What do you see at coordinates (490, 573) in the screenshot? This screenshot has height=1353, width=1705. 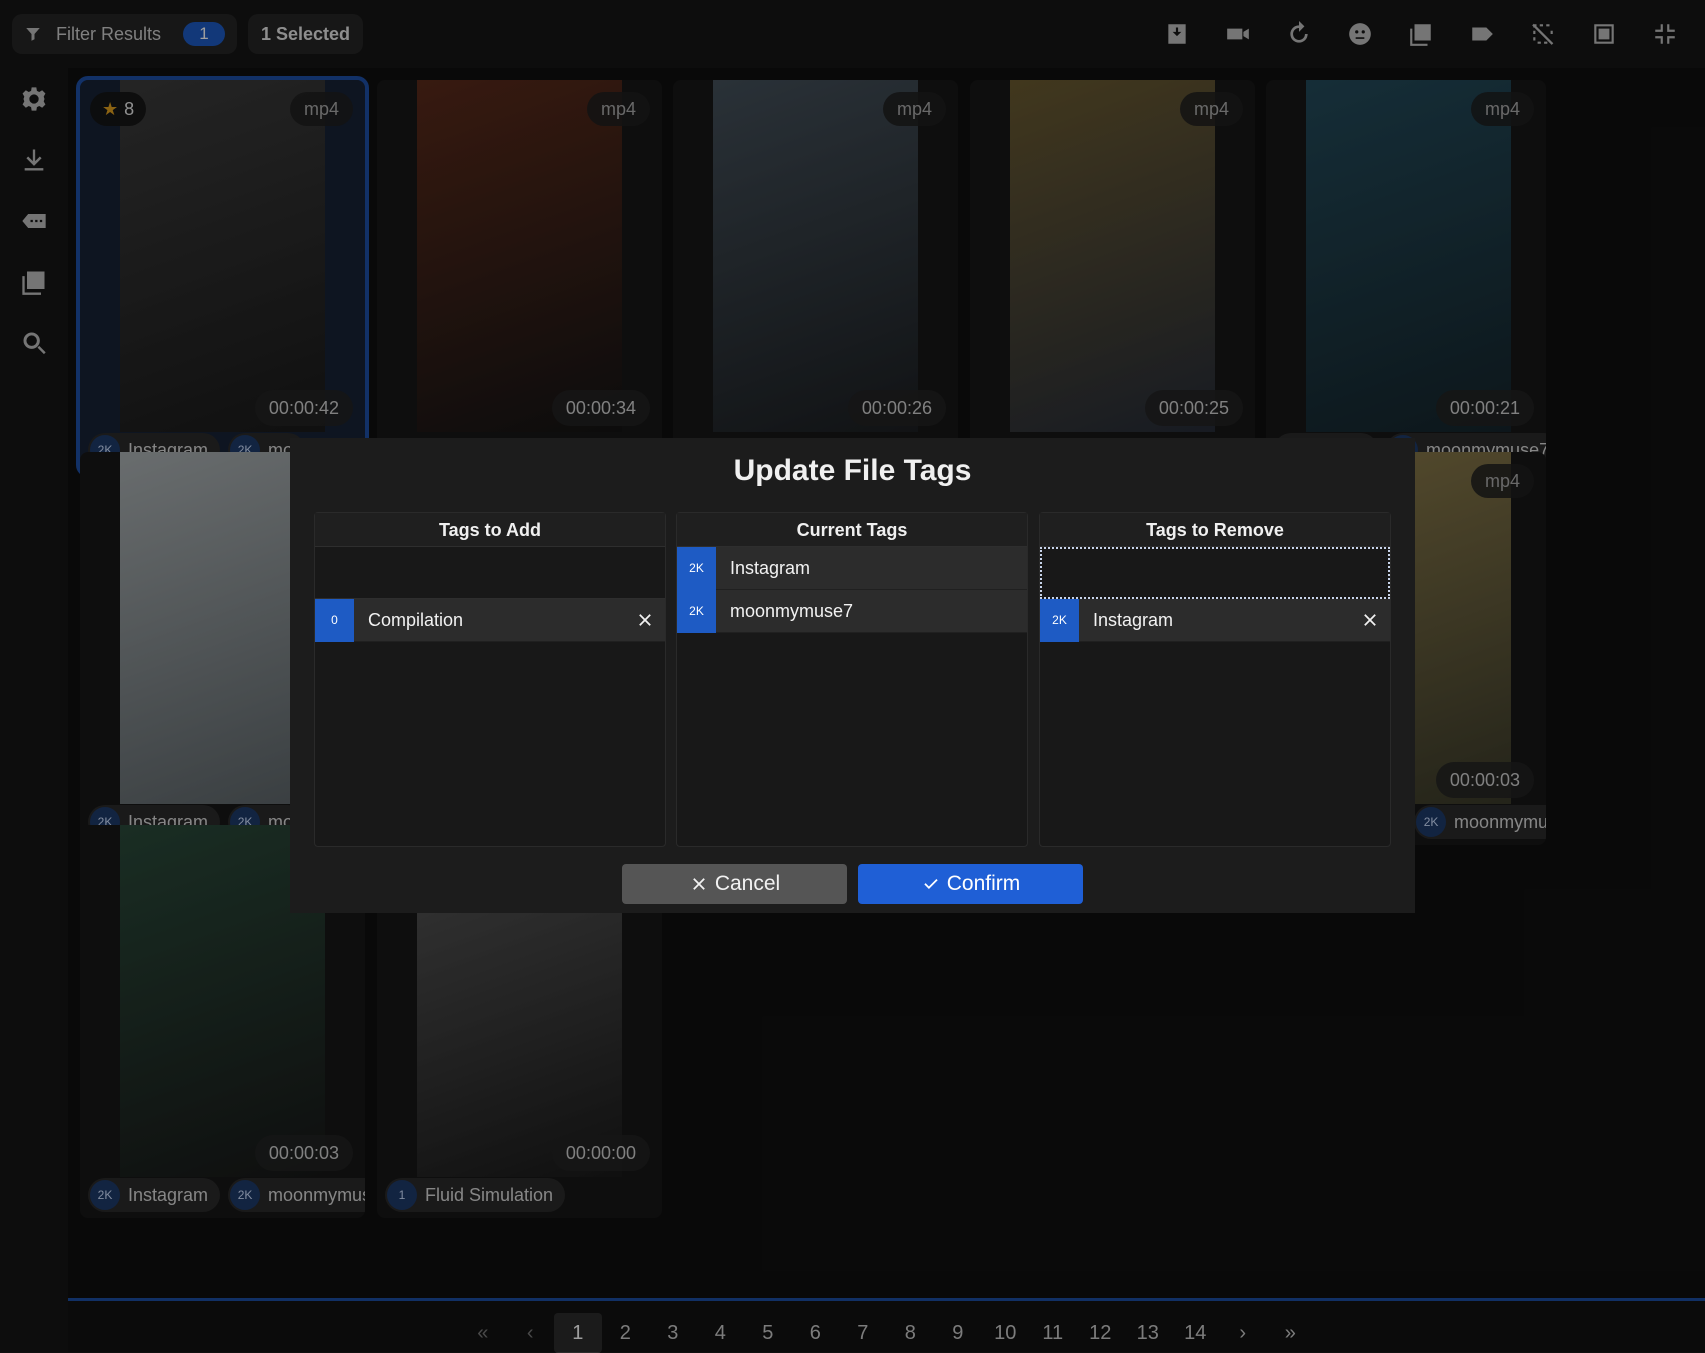 I see `tags-to-add-input` at bounding box center [490, 573].